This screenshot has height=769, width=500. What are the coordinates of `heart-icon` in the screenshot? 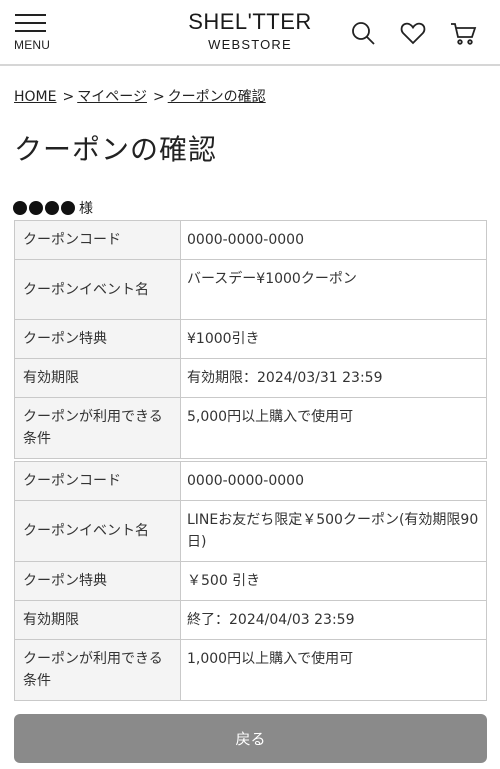 It's located at (413, 33).